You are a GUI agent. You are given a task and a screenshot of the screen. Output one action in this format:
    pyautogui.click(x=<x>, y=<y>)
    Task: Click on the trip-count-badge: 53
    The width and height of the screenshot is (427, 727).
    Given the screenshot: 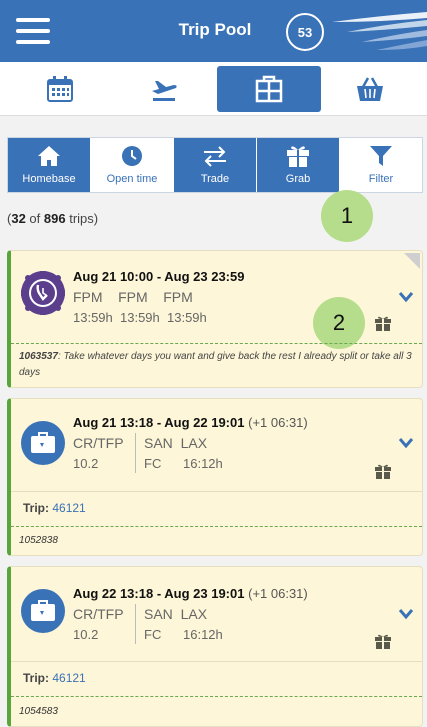 What is the action you would take?
    pyautogui.click(x=305, y=32)
    